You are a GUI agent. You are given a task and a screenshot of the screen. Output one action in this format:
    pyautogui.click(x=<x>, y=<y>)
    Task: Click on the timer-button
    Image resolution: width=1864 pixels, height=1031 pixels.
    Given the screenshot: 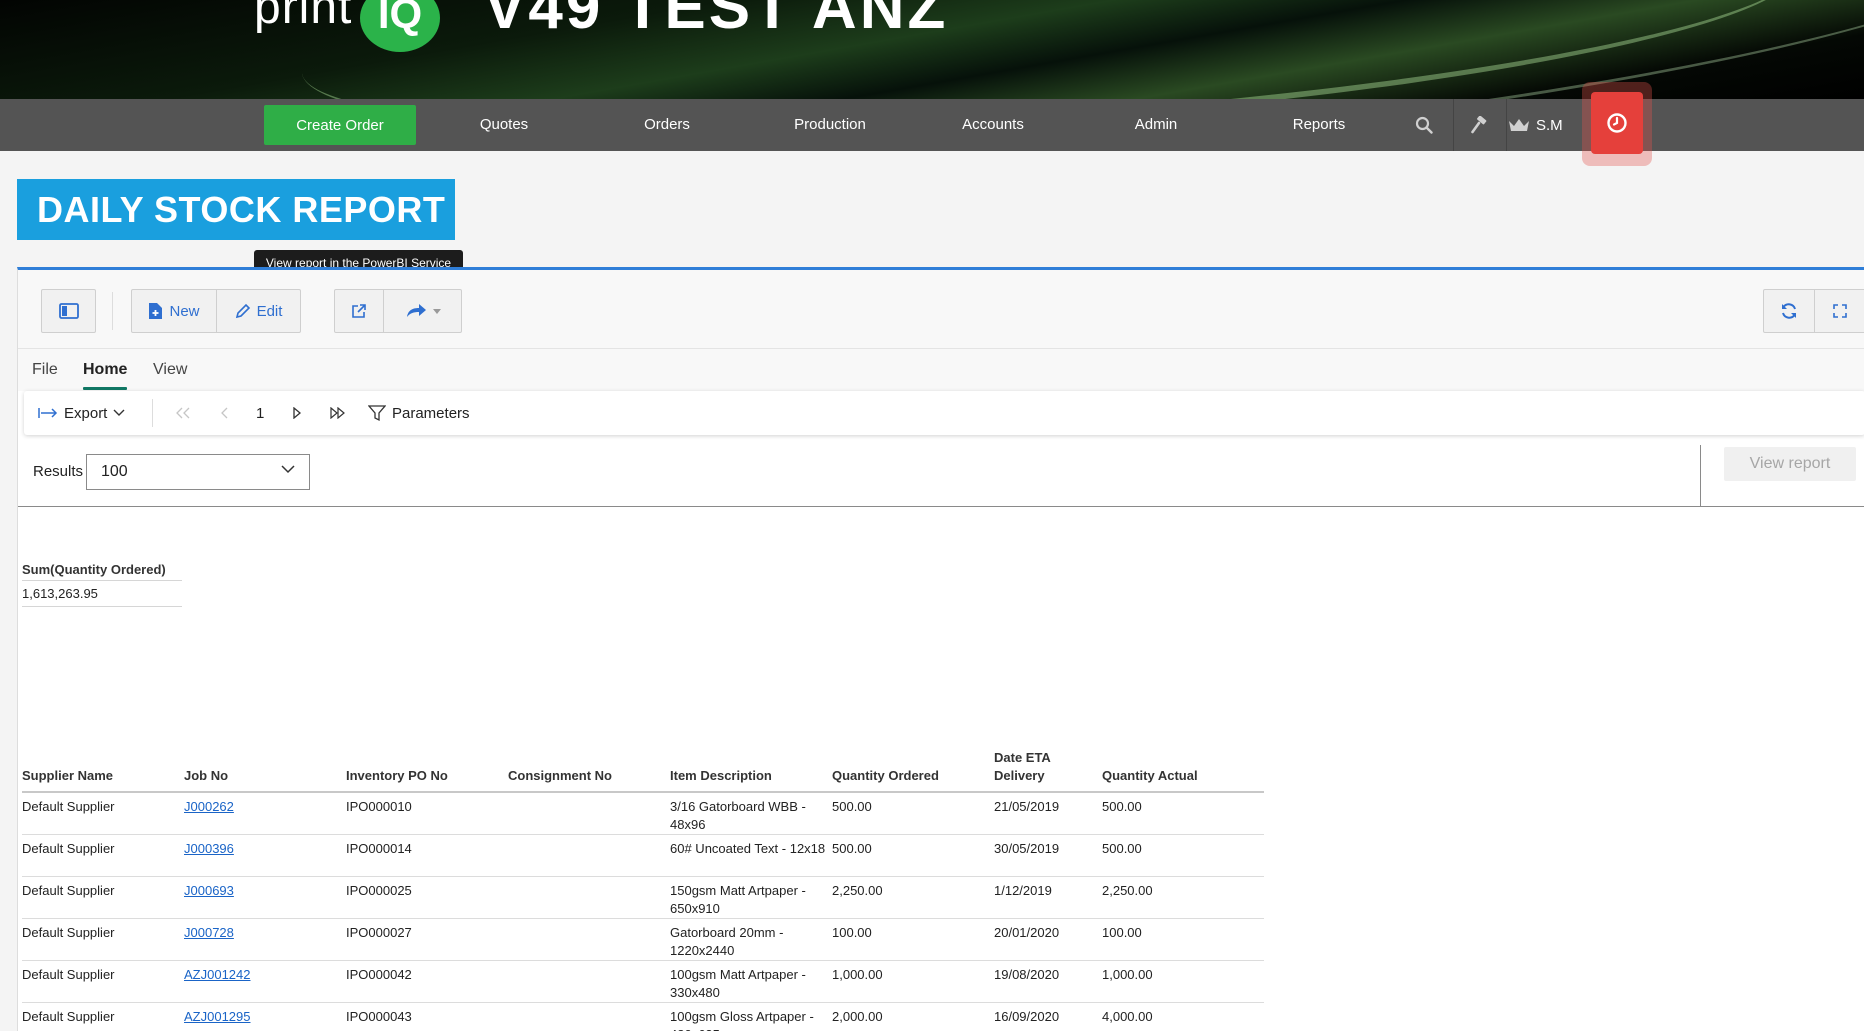 What is the action you would take?
    pyautogui.click(x=1617, y=124)
    